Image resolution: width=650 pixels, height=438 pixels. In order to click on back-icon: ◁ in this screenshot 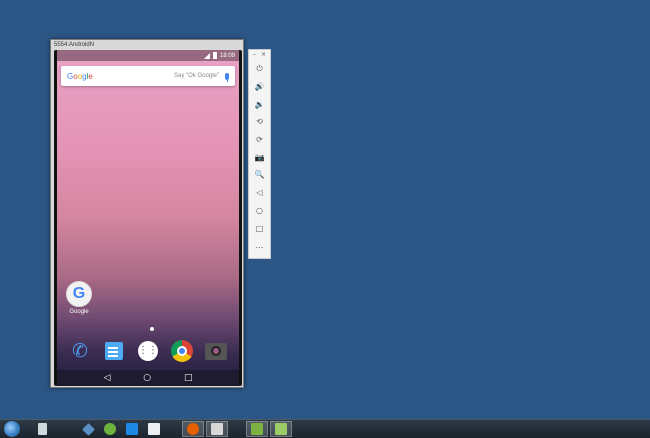, I will do `click(259, 193)`.